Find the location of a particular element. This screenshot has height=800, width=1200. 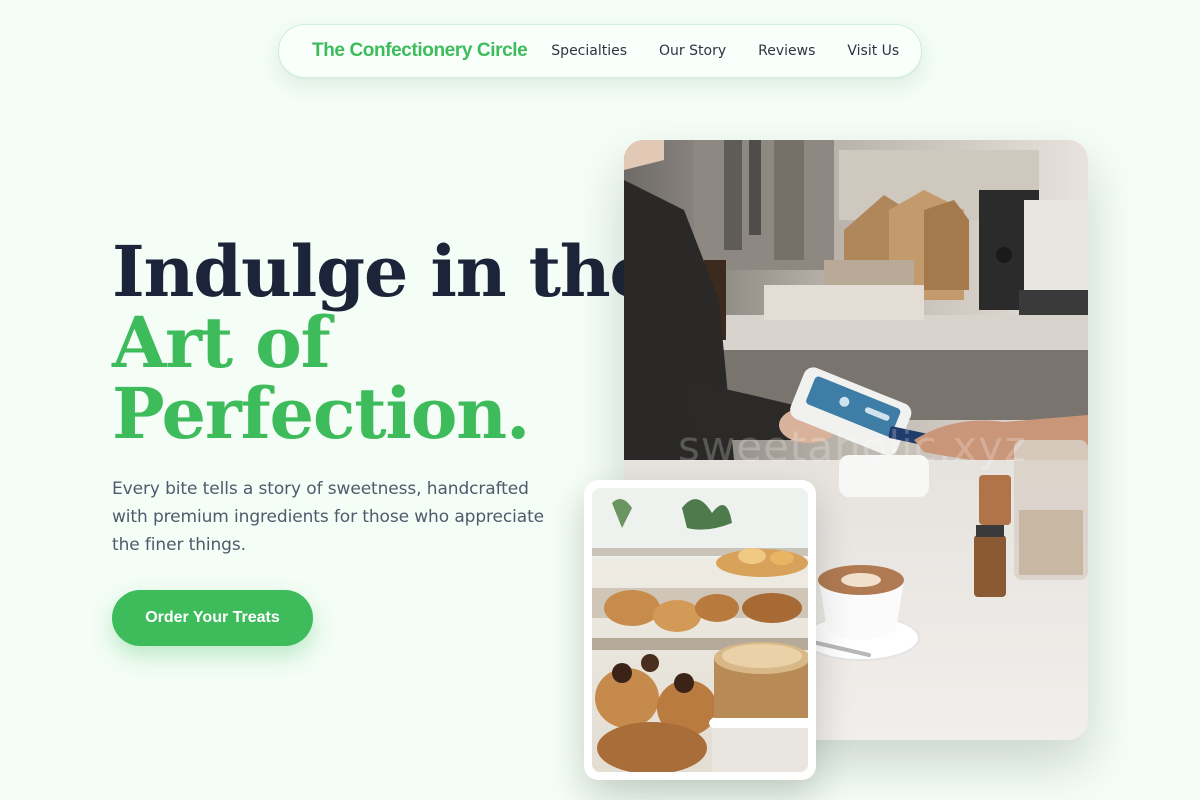

hero-title-line-3: Perfection. is located at coordinates (321, 413).